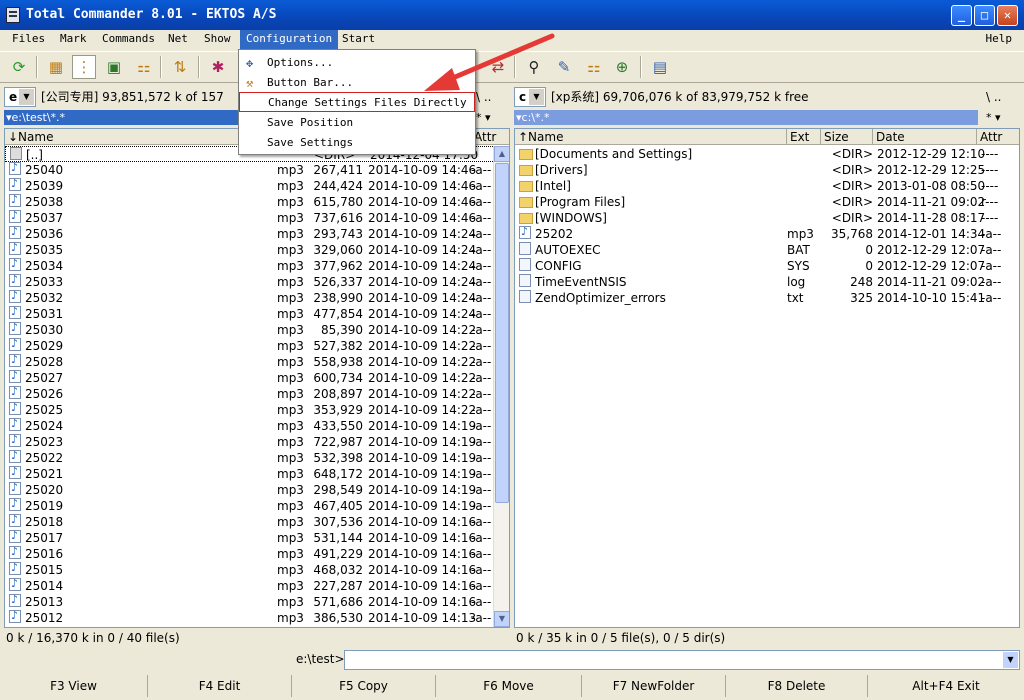 Image resolution: width=1024 pixels, height=700 pixels. Describe the element at coordinates (767, 233) in the screenshot. I see `list-item: 25202 mp3 35,768 2014-12-01 14:34-a--` at that location.